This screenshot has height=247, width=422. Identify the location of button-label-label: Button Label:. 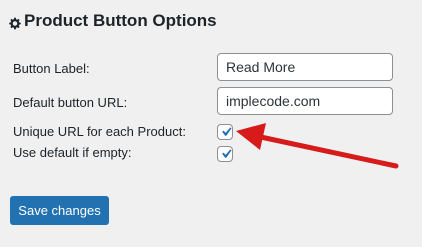
(51, 68).